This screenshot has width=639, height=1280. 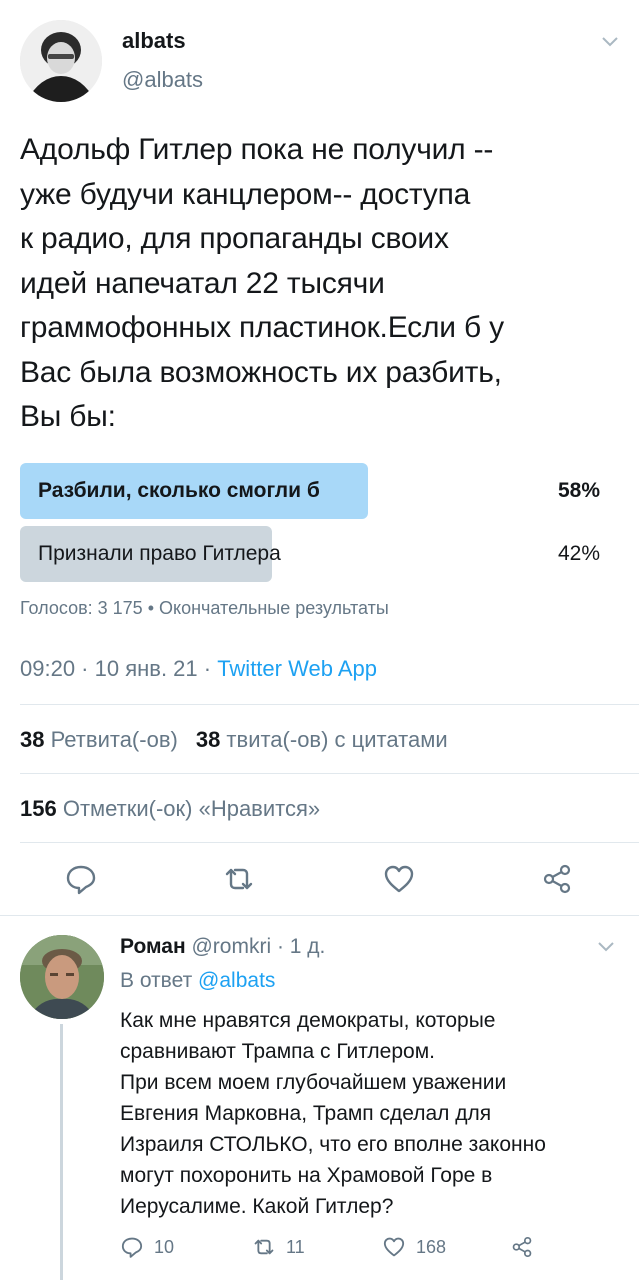 I want to click on poll-option-percent: 58%, so click(x=578, y=490).